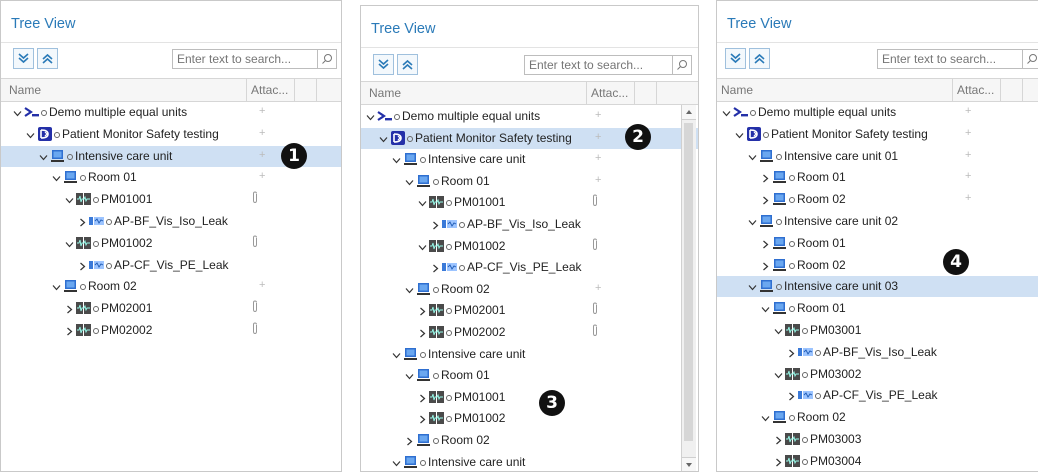 This screenshot has height=472, width=1038. Describe the element at coordinates (688, 282) in the screenshot. I see `scrollbar-thumb` at that location.